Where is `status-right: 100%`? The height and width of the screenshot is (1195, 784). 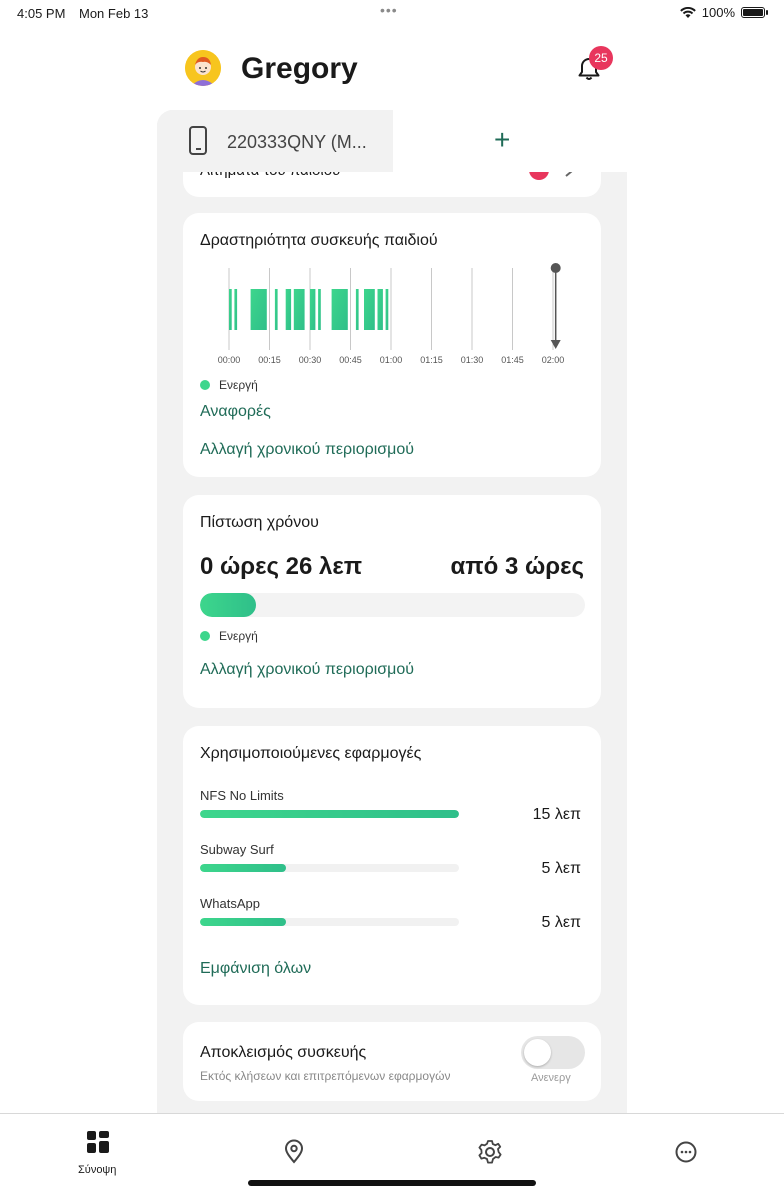
status-right: 100% is located at coordinates (723, 12).